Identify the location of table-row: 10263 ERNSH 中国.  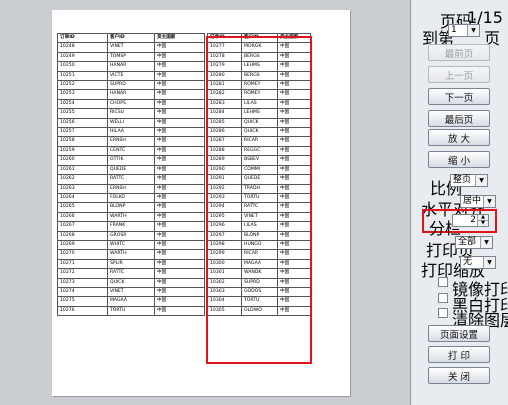
(131, 188).